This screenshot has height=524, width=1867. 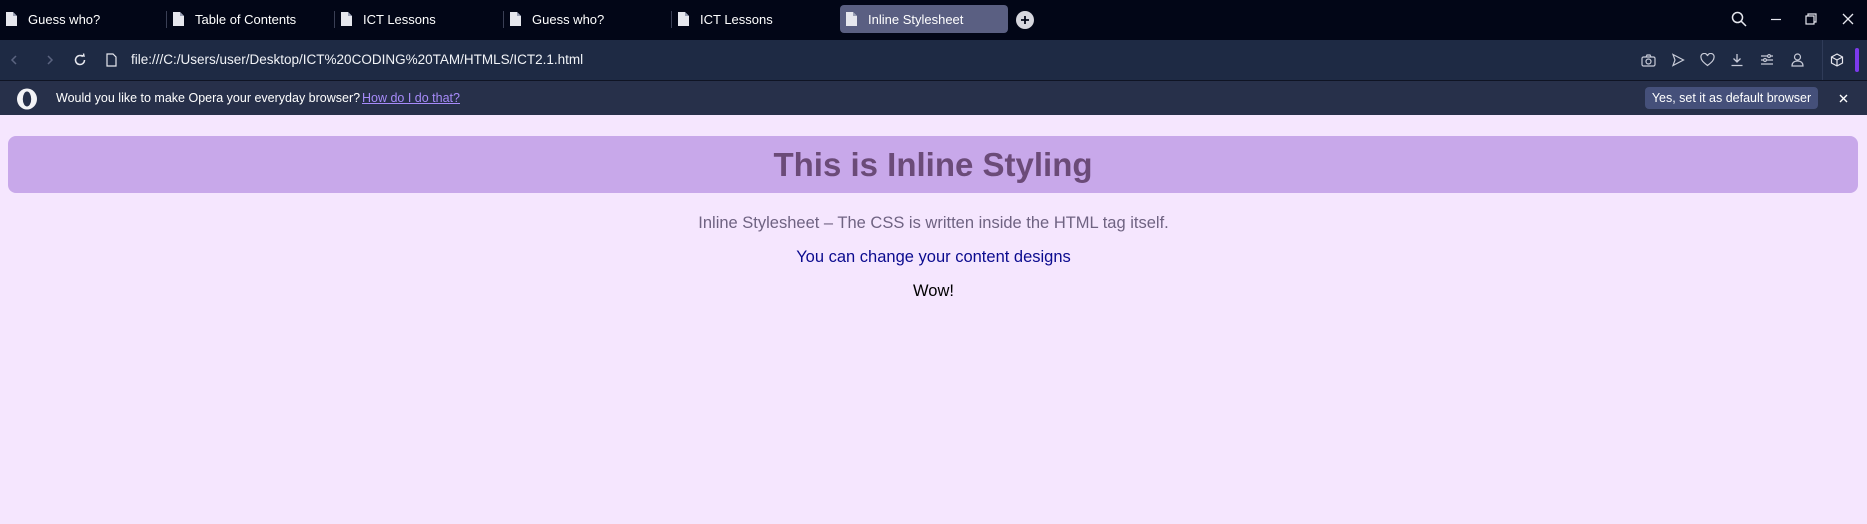 I want to click on profile-icon, so click(x=1797, y=60).